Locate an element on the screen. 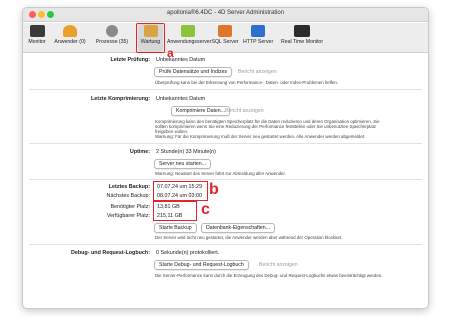  compact-report-button: Bericht anzeigen is located at coordinates (244, 111).